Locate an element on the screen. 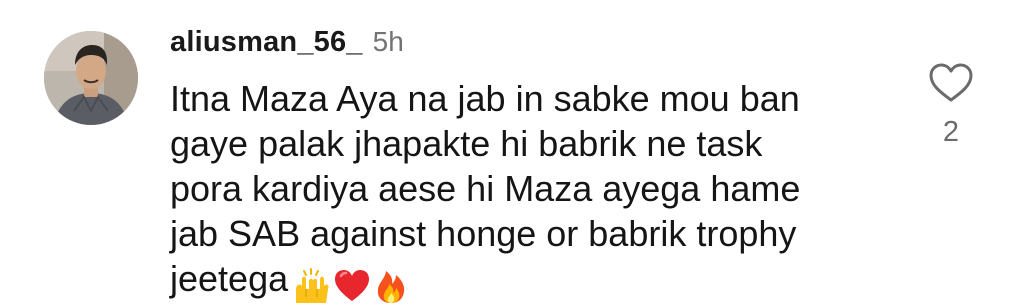  avatar-image is located at coordinates (91, 78).